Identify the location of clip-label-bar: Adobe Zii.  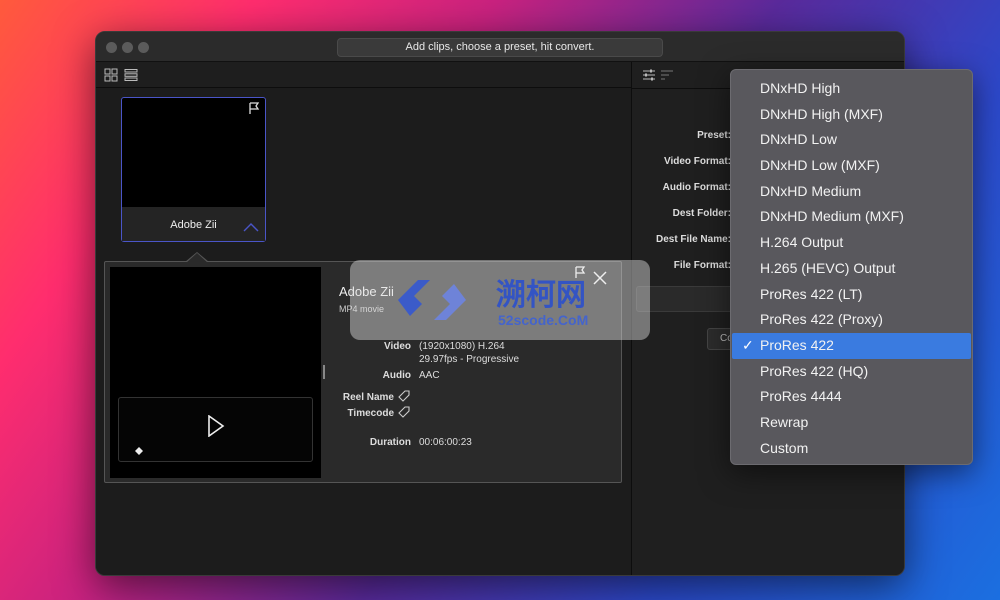
(193, 224).